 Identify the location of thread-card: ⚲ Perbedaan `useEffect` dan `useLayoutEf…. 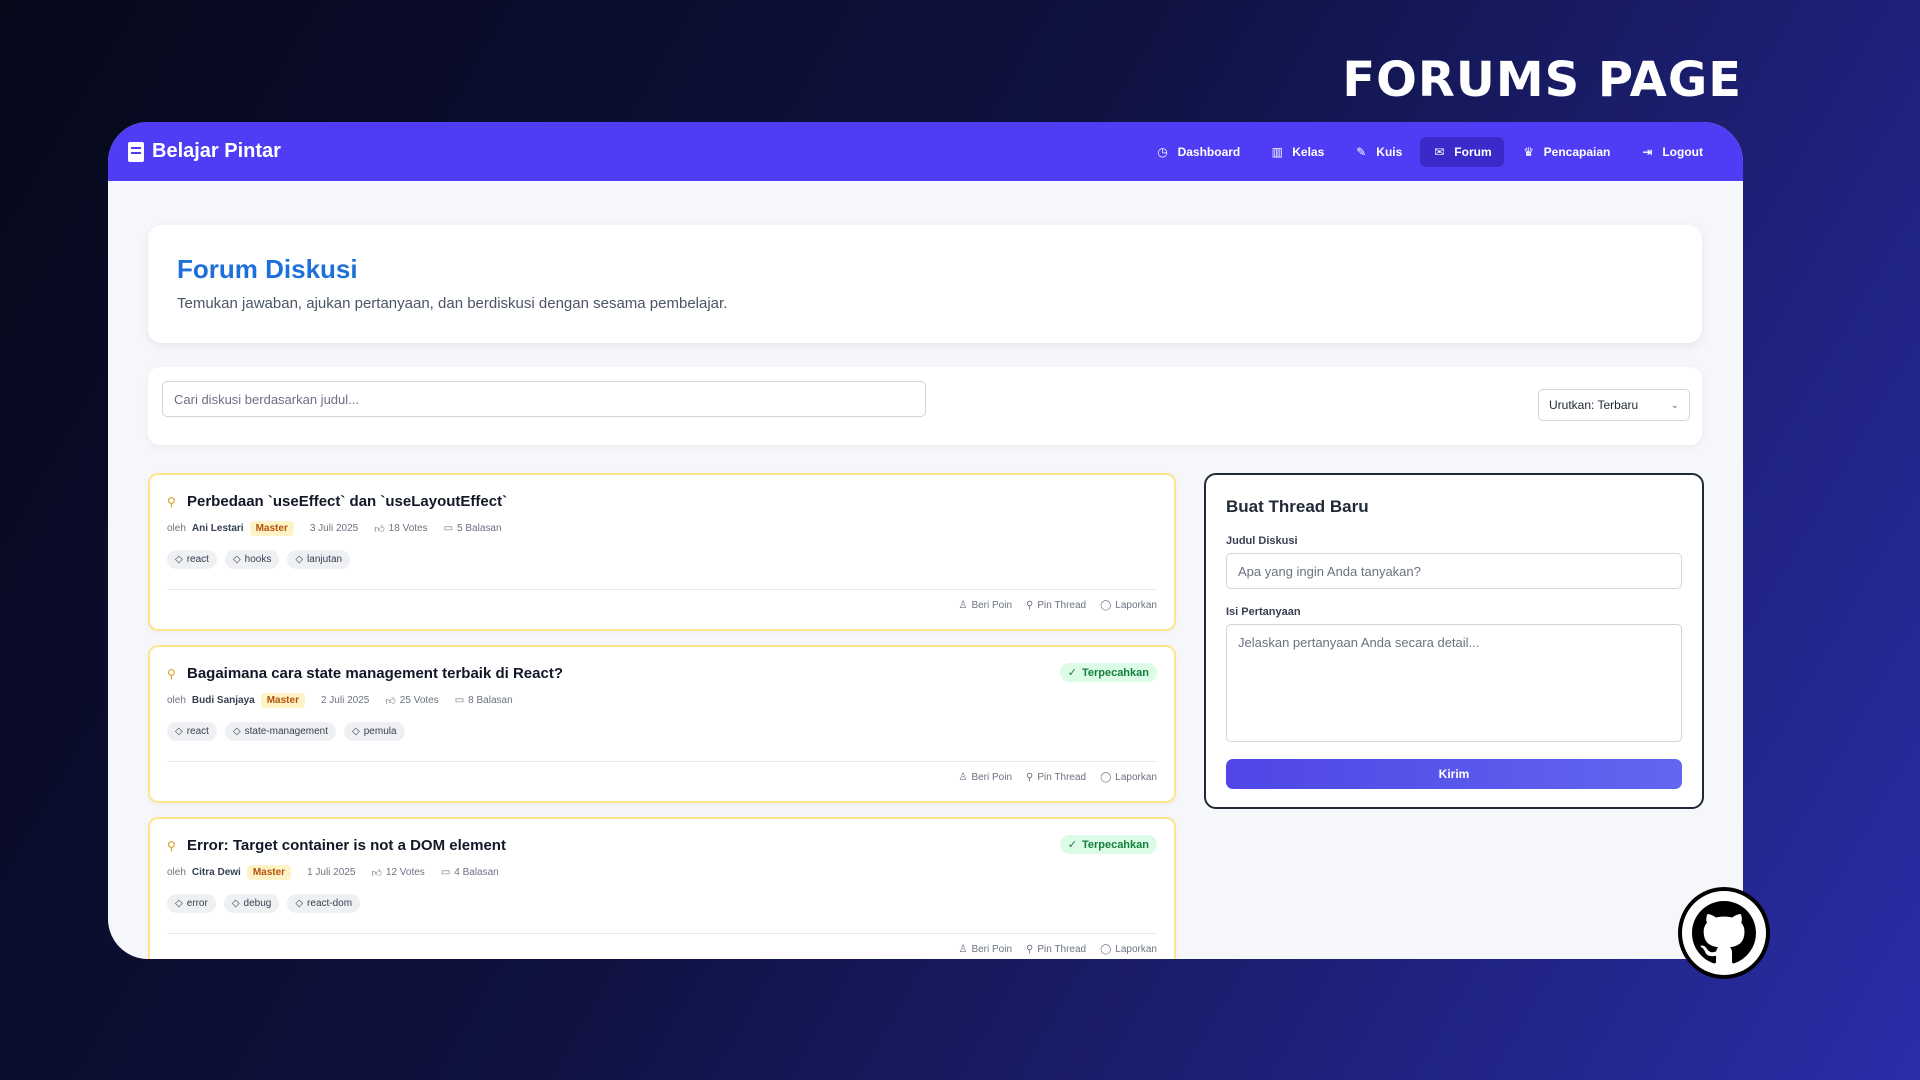
(662, 552).